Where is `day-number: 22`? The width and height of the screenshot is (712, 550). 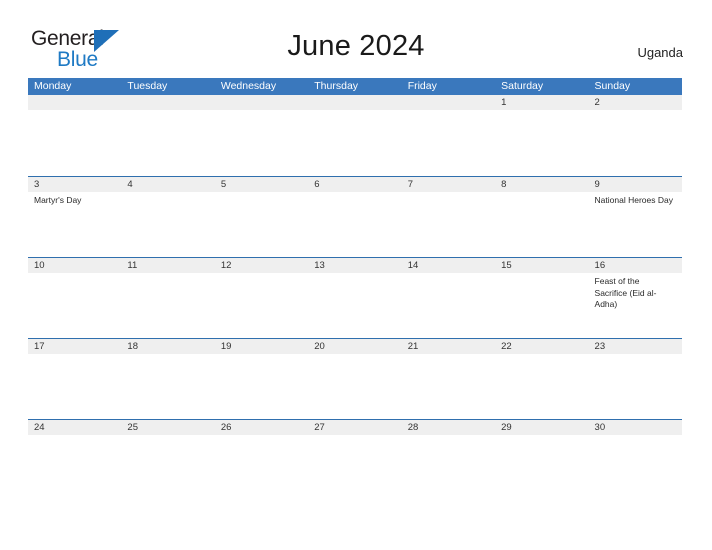
day-number: 22 is located at coordinates (541, 346).